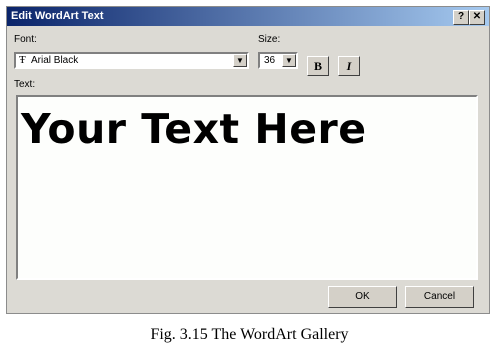  What do you see at coordinates (131, 60) in the screenshot?
I see `font-dropdown: Ŧ Arial Black ▼` at bounding box center [131, 60].